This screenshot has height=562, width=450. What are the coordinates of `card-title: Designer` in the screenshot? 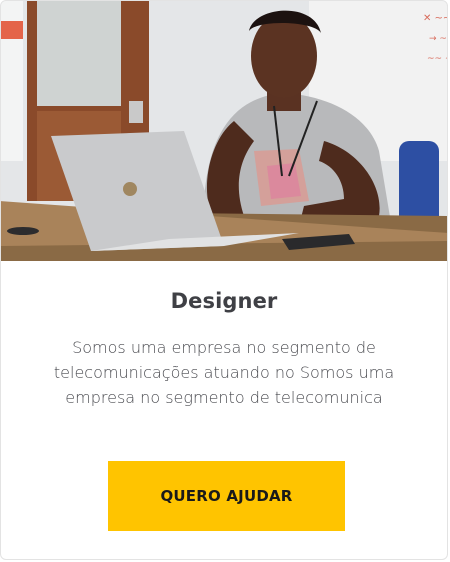 It's located at (224, 301).